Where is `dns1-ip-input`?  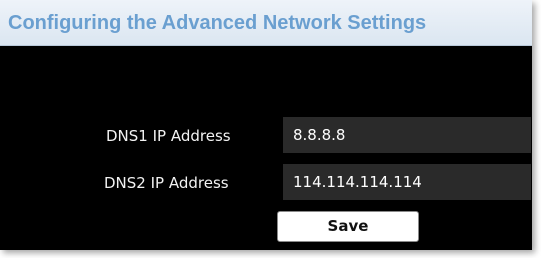
dns1-ip-input is located at coordinates (407, 135).